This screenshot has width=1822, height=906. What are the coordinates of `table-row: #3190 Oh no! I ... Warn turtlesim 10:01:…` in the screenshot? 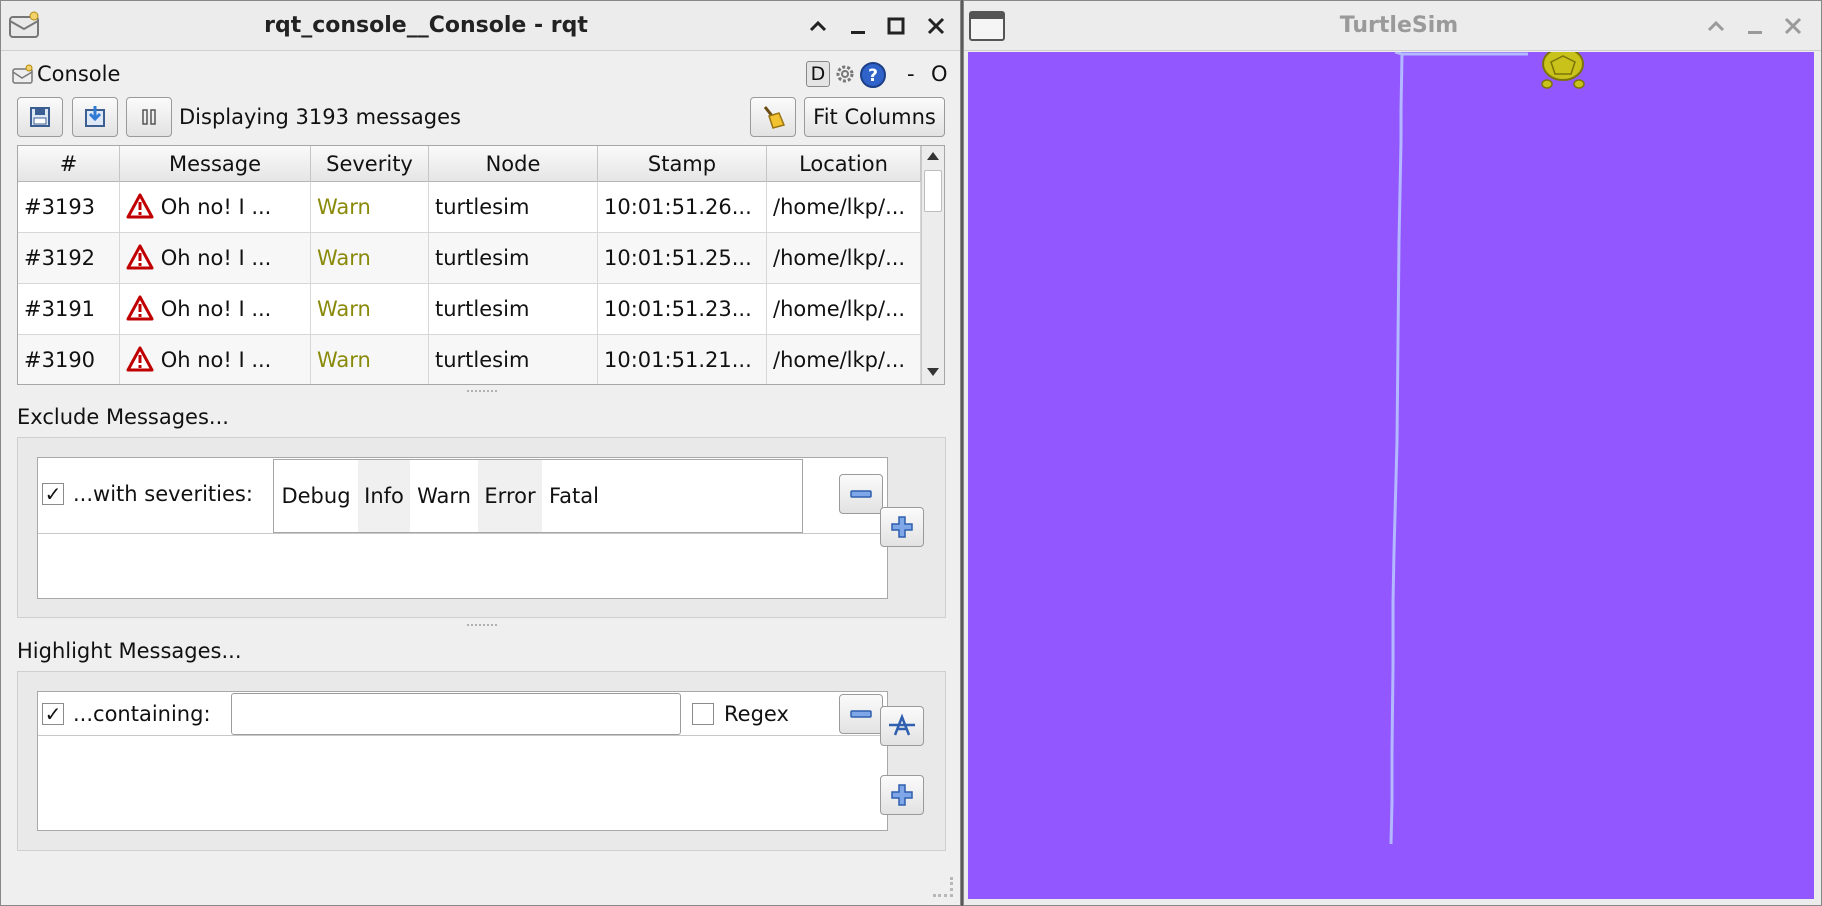 It's located at (469, 359).